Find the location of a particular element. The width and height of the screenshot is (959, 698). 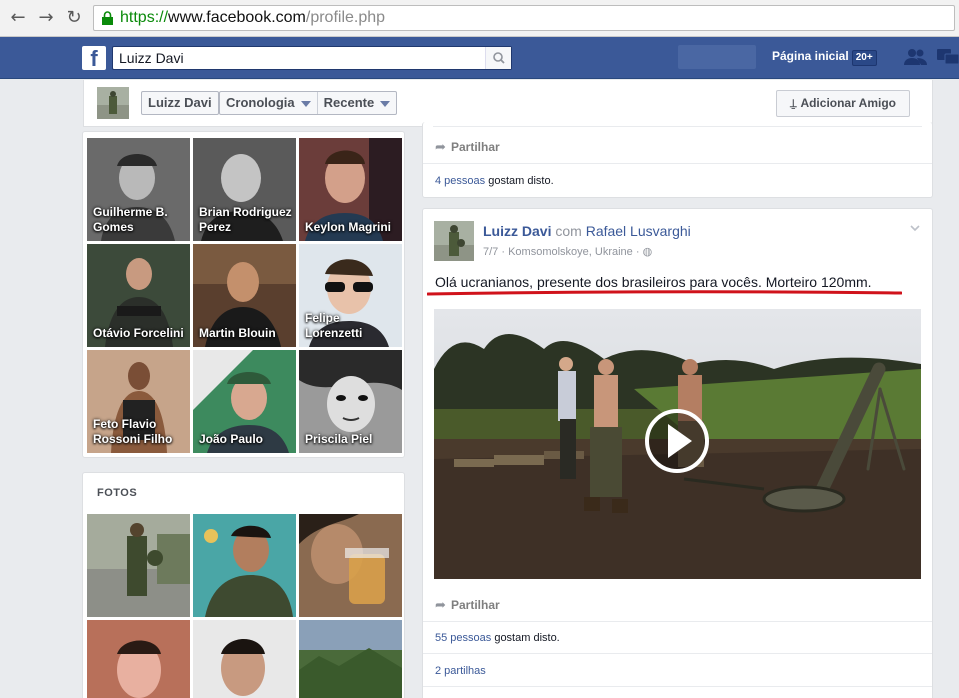

back-arrow-icon: ← is located at coordinates (18, 18).